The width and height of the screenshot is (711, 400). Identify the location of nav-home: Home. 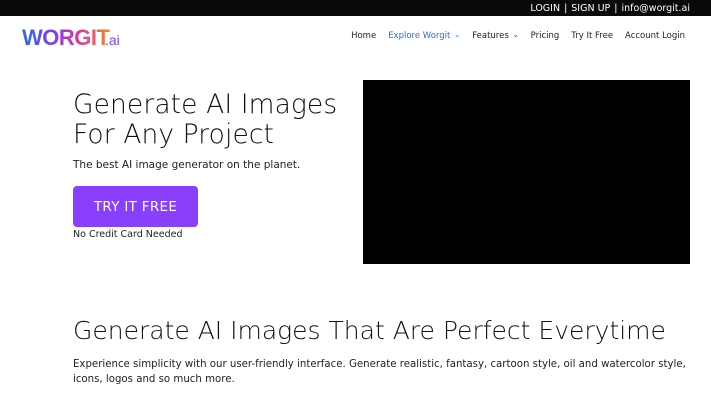
(363, 36).